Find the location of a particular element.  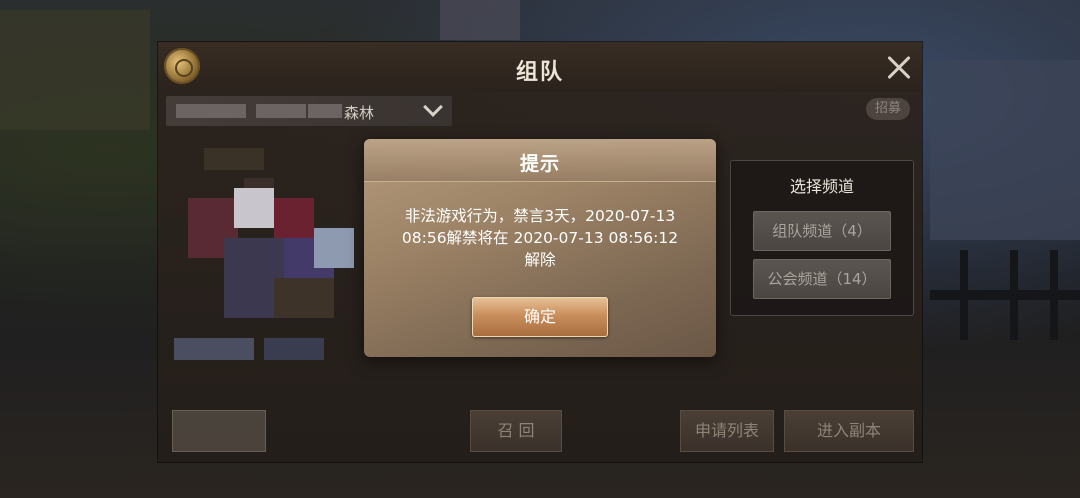

panel-header: 组队 is located at coordinates (540, 67).